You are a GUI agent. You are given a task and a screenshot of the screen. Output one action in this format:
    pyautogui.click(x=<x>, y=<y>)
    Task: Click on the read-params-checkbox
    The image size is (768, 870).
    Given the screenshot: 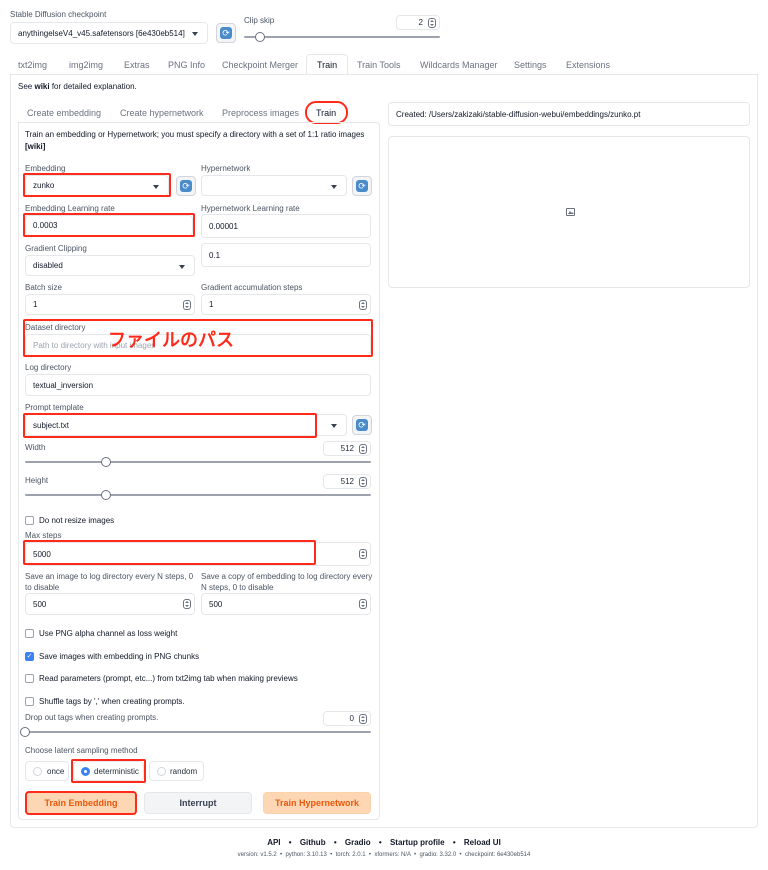 What is the action you would take?
    pyautogui.click(x=29, y=678)
    